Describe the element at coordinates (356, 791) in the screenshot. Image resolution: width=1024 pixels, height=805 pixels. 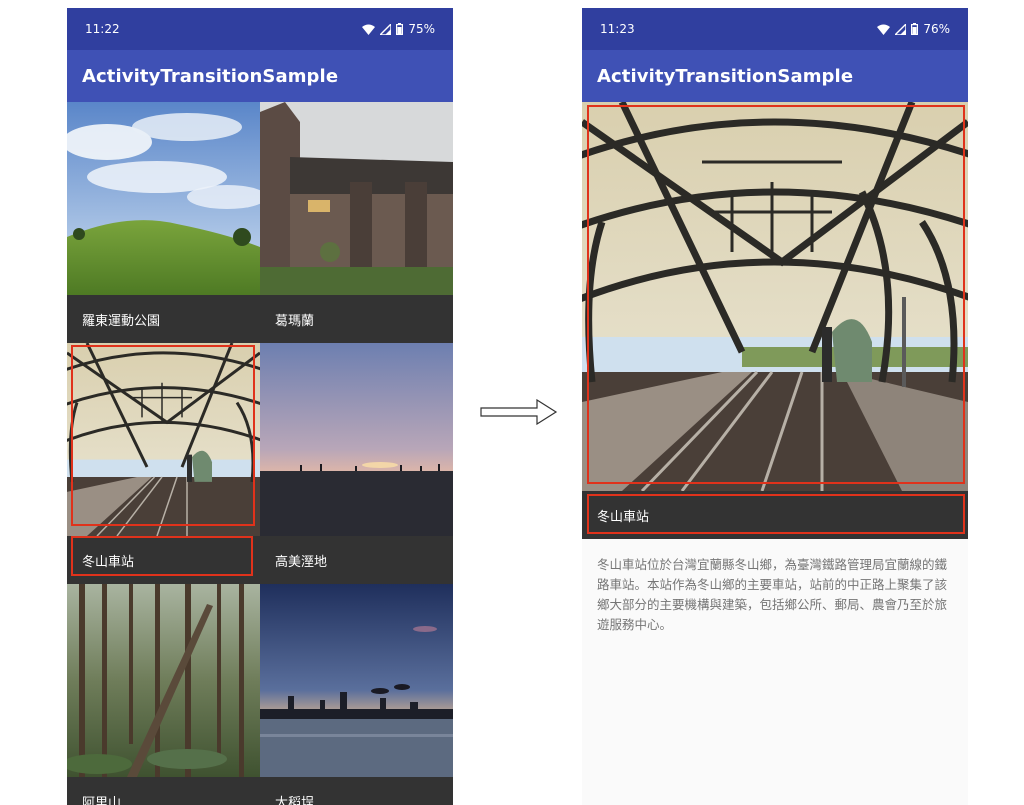
I see `grid-caption: 大稻埕` at that location.